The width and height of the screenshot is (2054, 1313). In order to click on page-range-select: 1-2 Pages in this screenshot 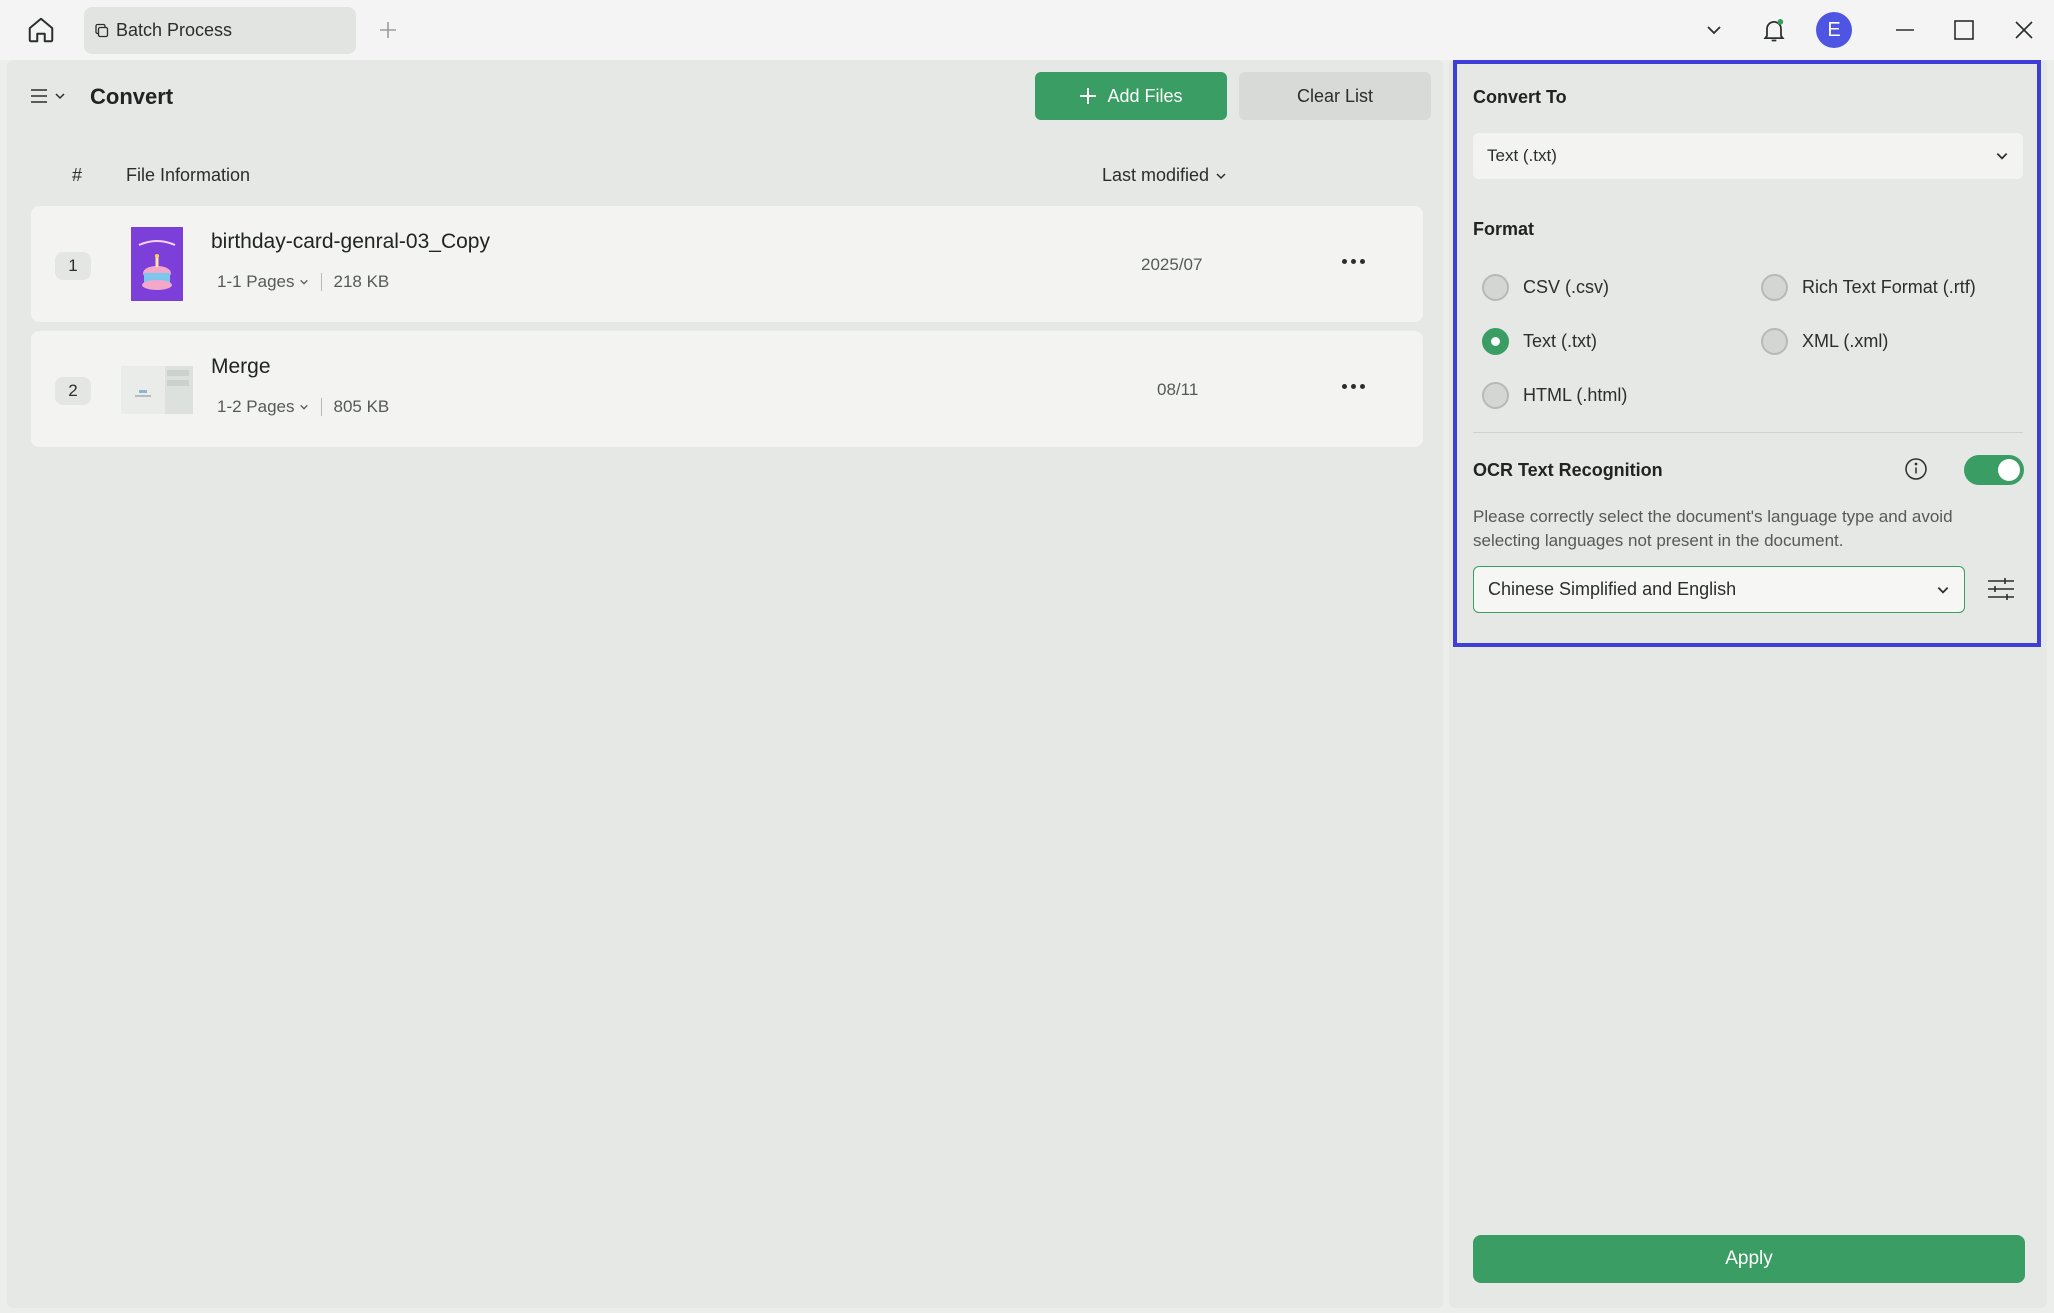, I will do `click(263, 407)`.